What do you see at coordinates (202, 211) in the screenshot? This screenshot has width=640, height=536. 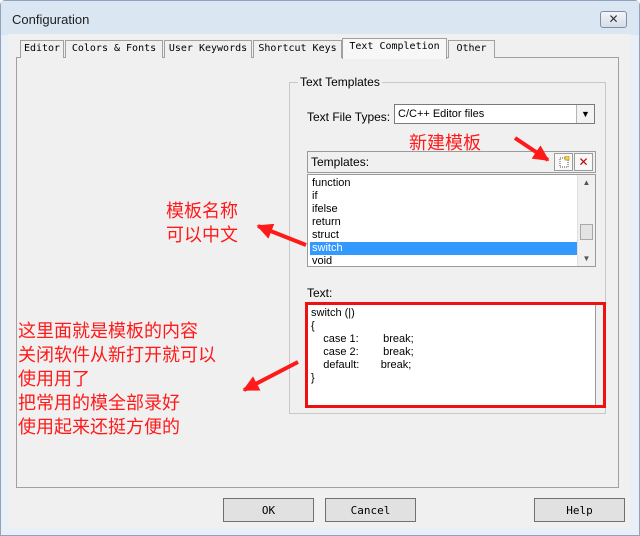 I see `annotation-line: 模板名称` at bounding box center [202, 211].